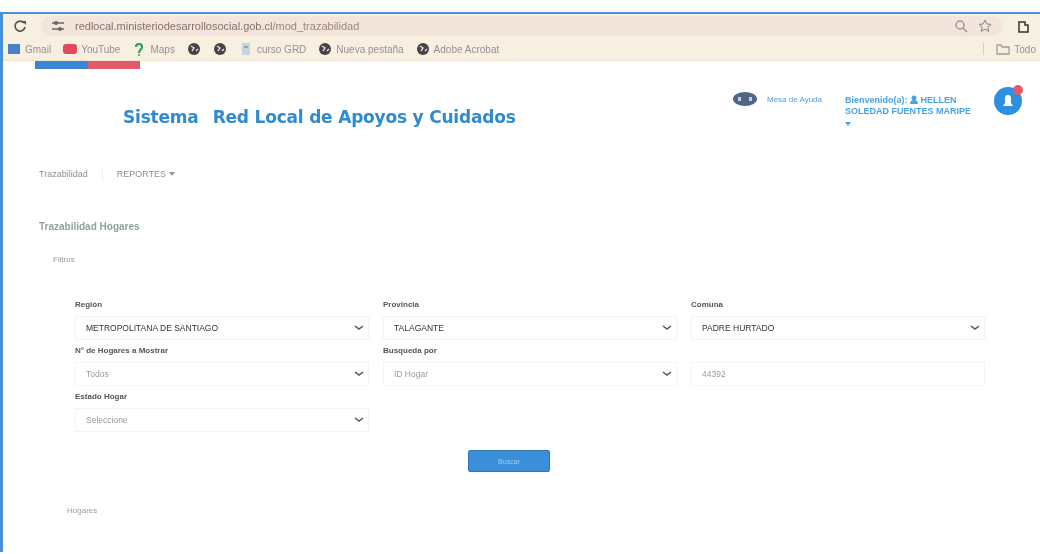 This screenshot has width=1040, height=554. What do you see at coordinates (745, 99) in the screenshot?
I see `headset-icon` at bounding box center [745, 99].